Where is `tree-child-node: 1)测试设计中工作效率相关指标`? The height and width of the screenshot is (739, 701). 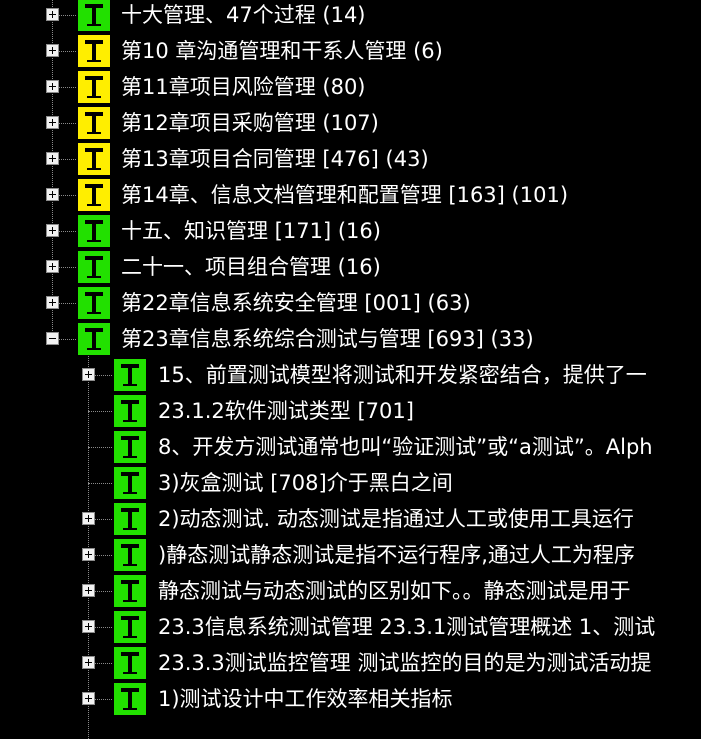 tree-child-node: 1)测试设计中工作效率相关指标 is located at coordinates (350, 699).